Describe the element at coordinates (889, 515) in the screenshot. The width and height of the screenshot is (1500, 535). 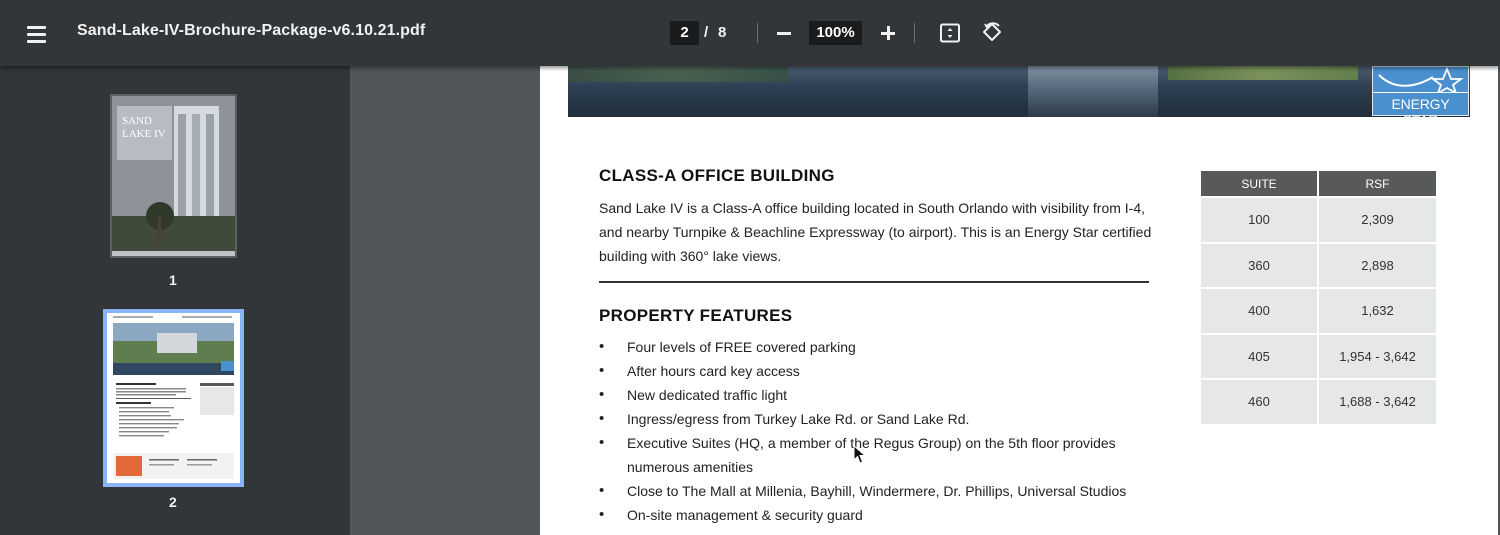
I see `list-item: On-site management & security guard` at that location.